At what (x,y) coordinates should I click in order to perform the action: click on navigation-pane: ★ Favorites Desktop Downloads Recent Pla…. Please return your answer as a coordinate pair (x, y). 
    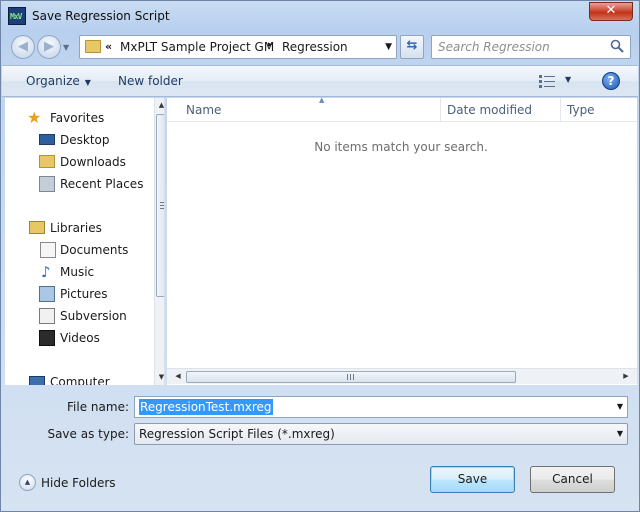
    Looking at the image, I should click on (85, 241).